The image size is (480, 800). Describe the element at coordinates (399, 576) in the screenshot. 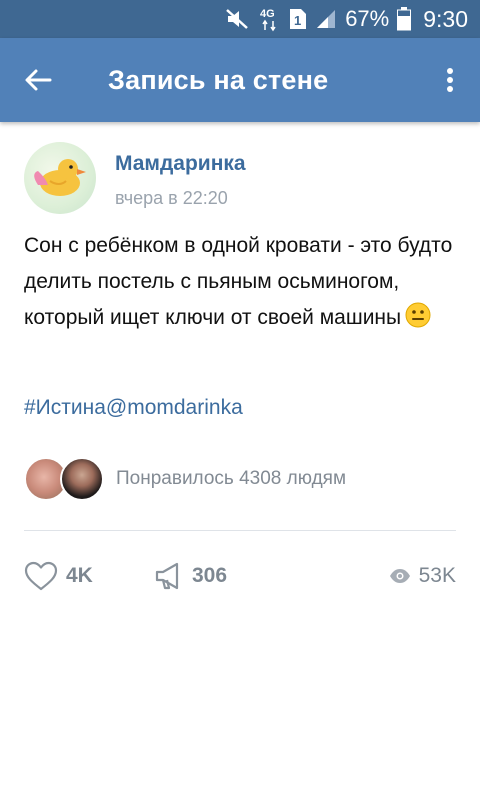

I see `eye-icon` at that location.